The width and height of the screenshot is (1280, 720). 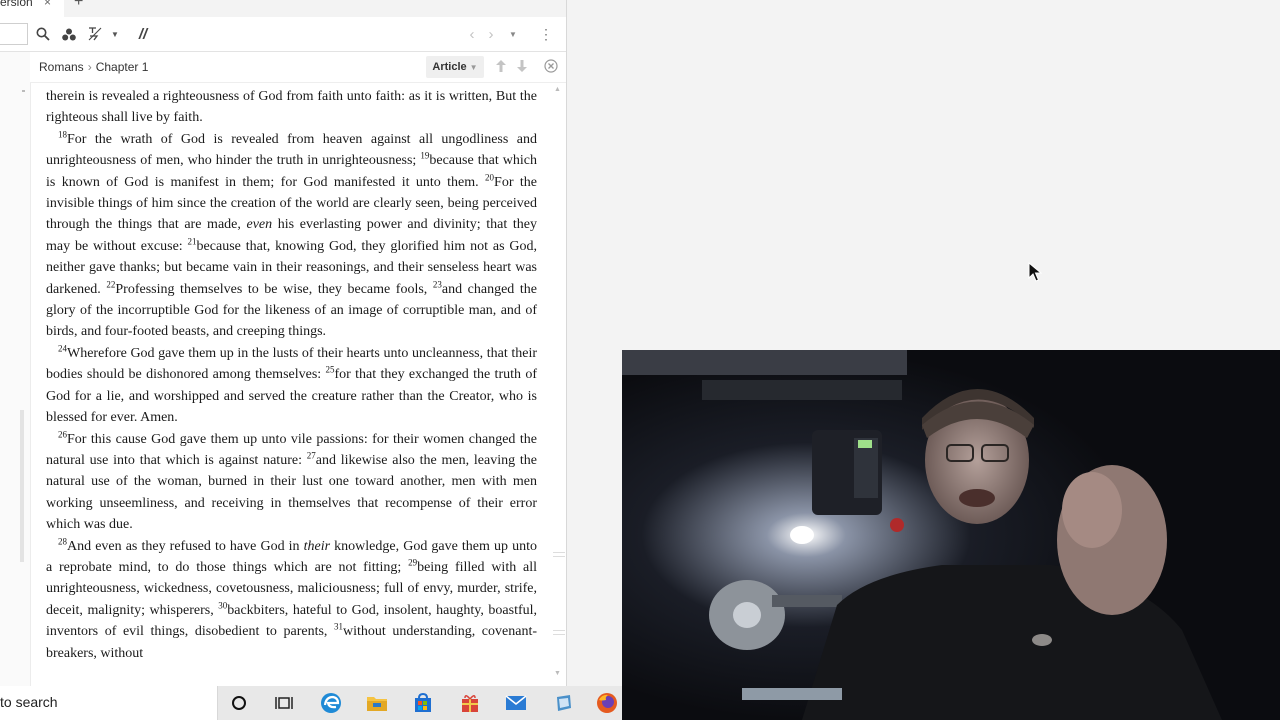 I want to click on app-icon, so click(x=564, y=703).